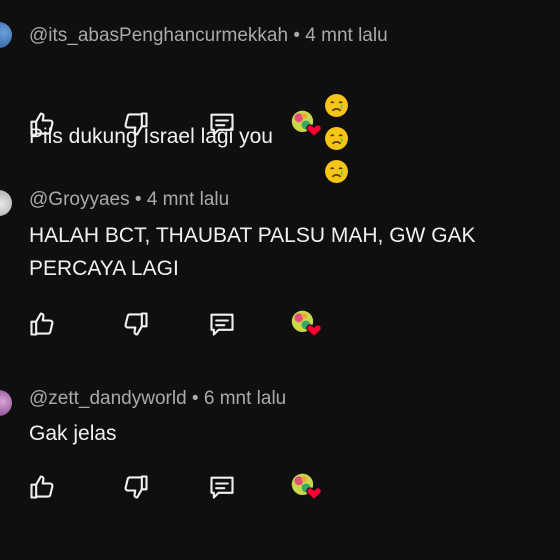  I want to click on comment-meta: @its_abasPenghancurmekkah • 4 mnt lalu, so click(208, 36).